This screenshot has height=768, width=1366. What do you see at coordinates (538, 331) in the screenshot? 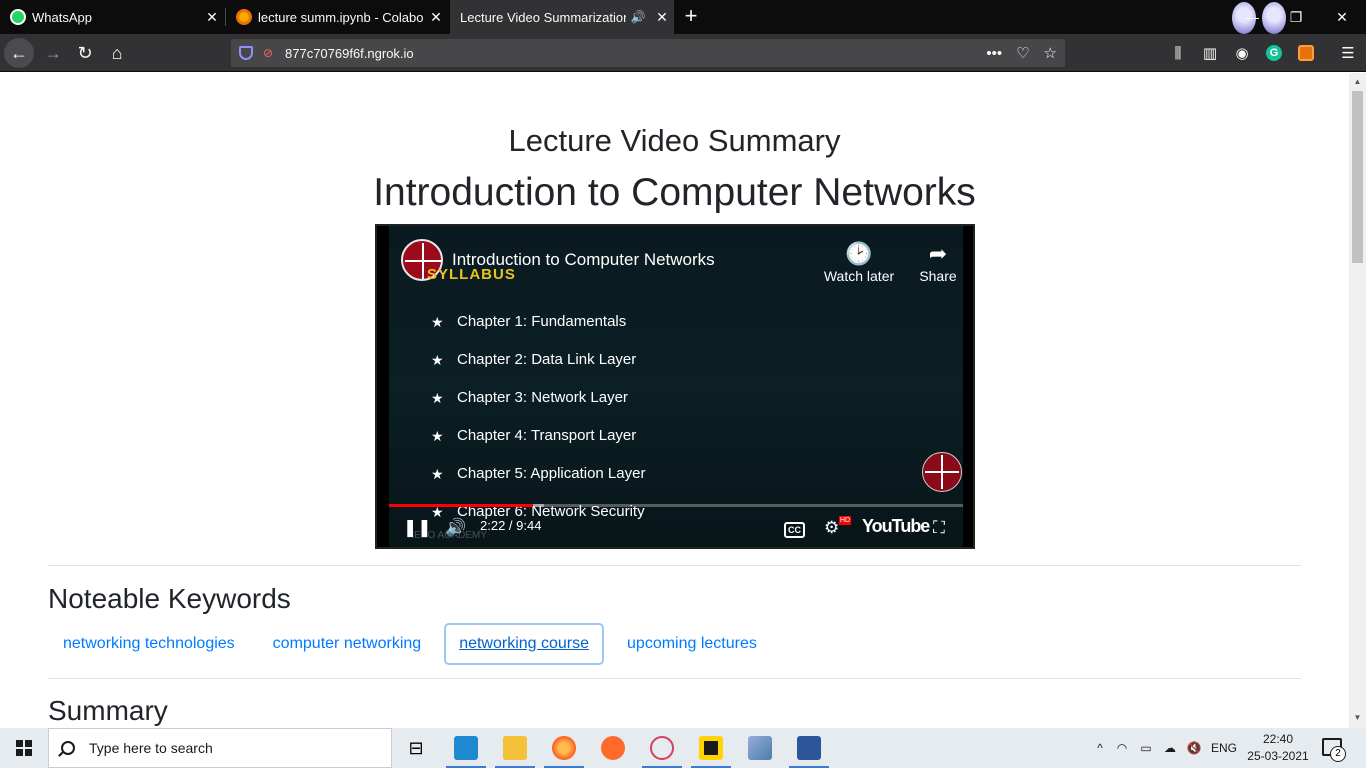
I see `list-item: ★ Chapter 1: Fundamentals` at bounding box center [538, 331].